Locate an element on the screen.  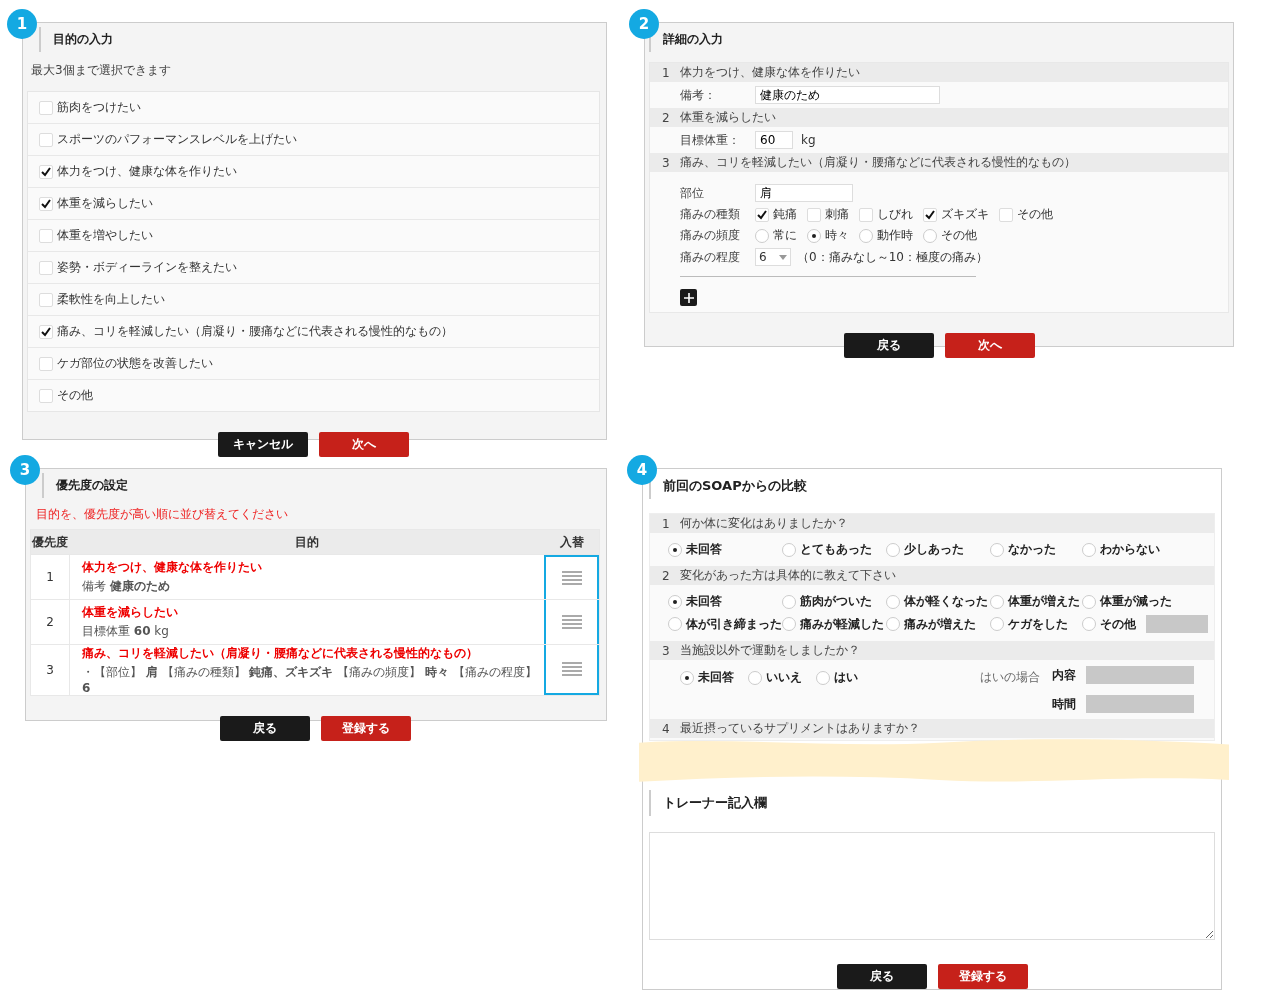
option-label: 痛み、コリを軽減したい（肩凝り・腰痛などに代表される慢性的なもの） is located at coordinates (255, 331).